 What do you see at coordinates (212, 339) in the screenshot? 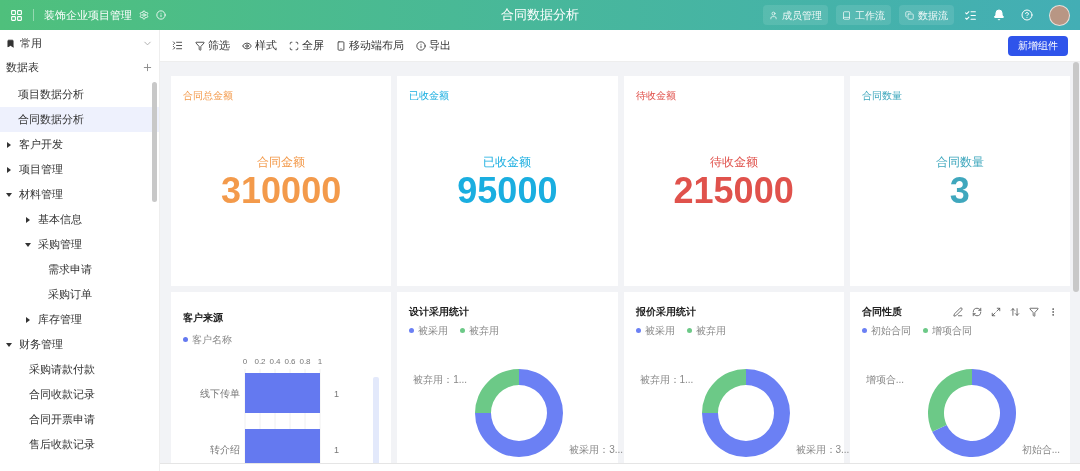
I see `legend-label: 客户名称` at bounding box center [212, 339].